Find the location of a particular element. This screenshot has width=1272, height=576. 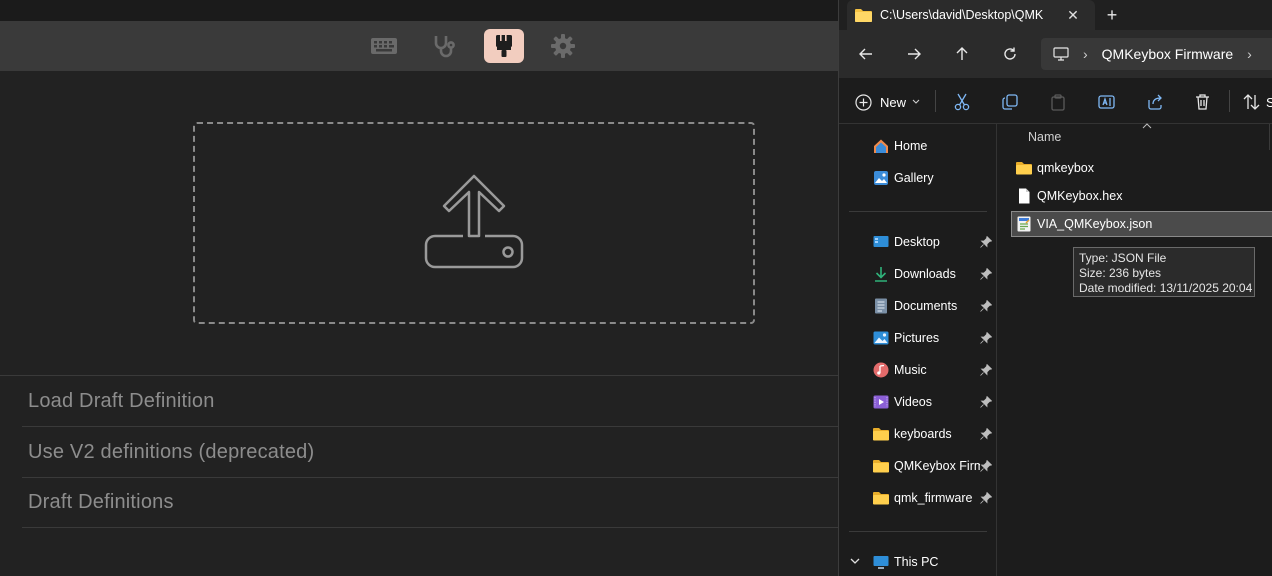

sidebar-item-this-pc: This PC is located at coordinates (918, 562).